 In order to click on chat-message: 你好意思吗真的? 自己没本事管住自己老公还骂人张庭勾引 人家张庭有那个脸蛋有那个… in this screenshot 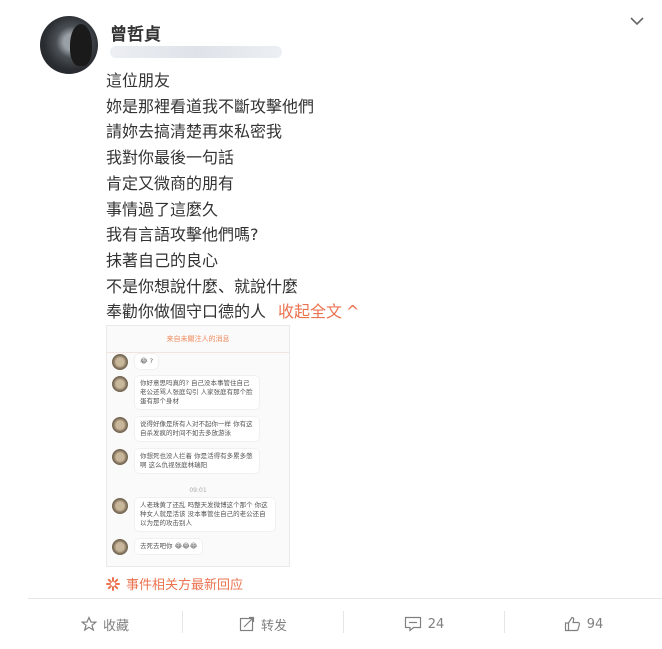, I will do `click(185, 392)`.